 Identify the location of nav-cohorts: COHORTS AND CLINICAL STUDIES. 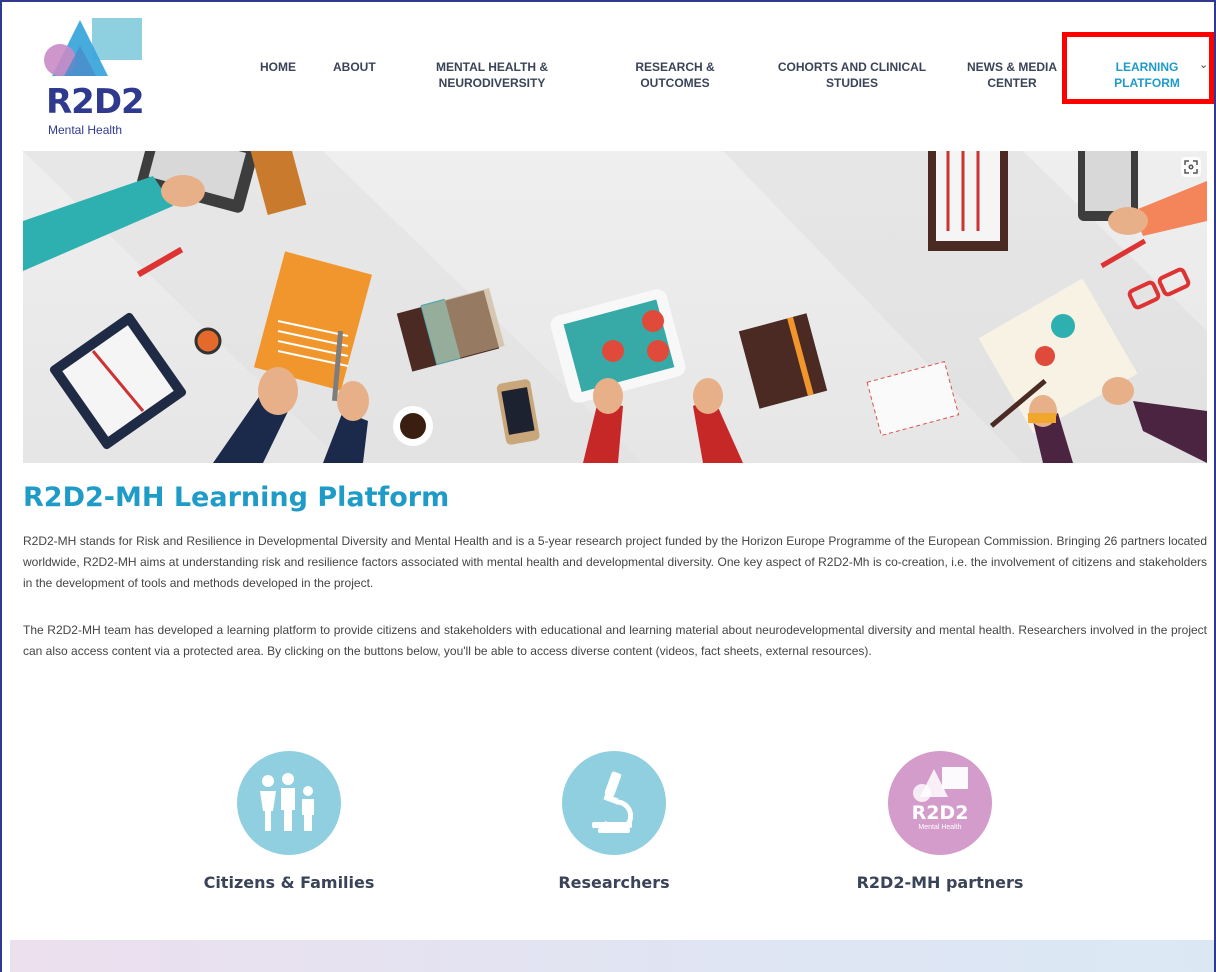
(852, 75).